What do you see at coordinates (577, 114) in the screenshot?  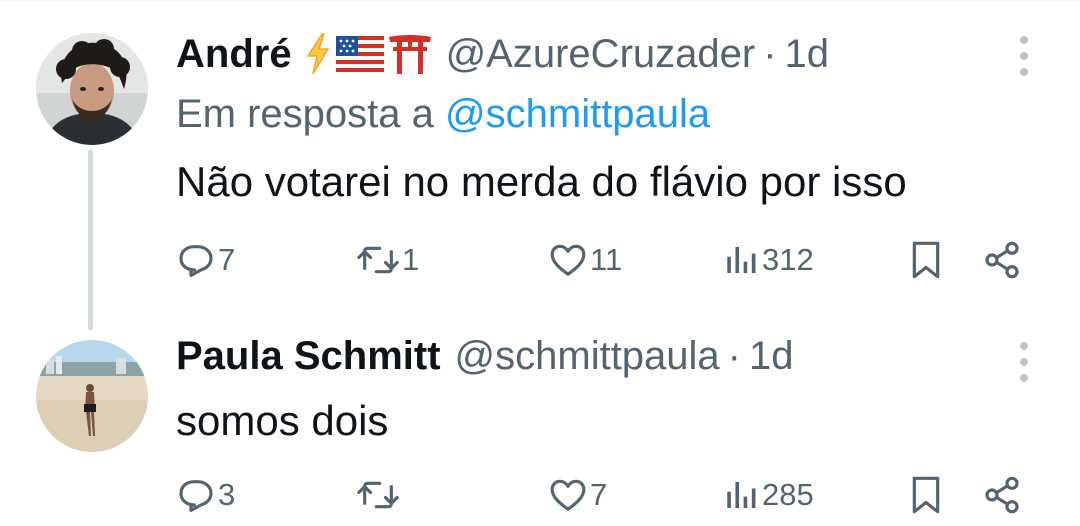 I see `reply-to-handle-link: @schmittpaula` at bounding box center [577, 114].